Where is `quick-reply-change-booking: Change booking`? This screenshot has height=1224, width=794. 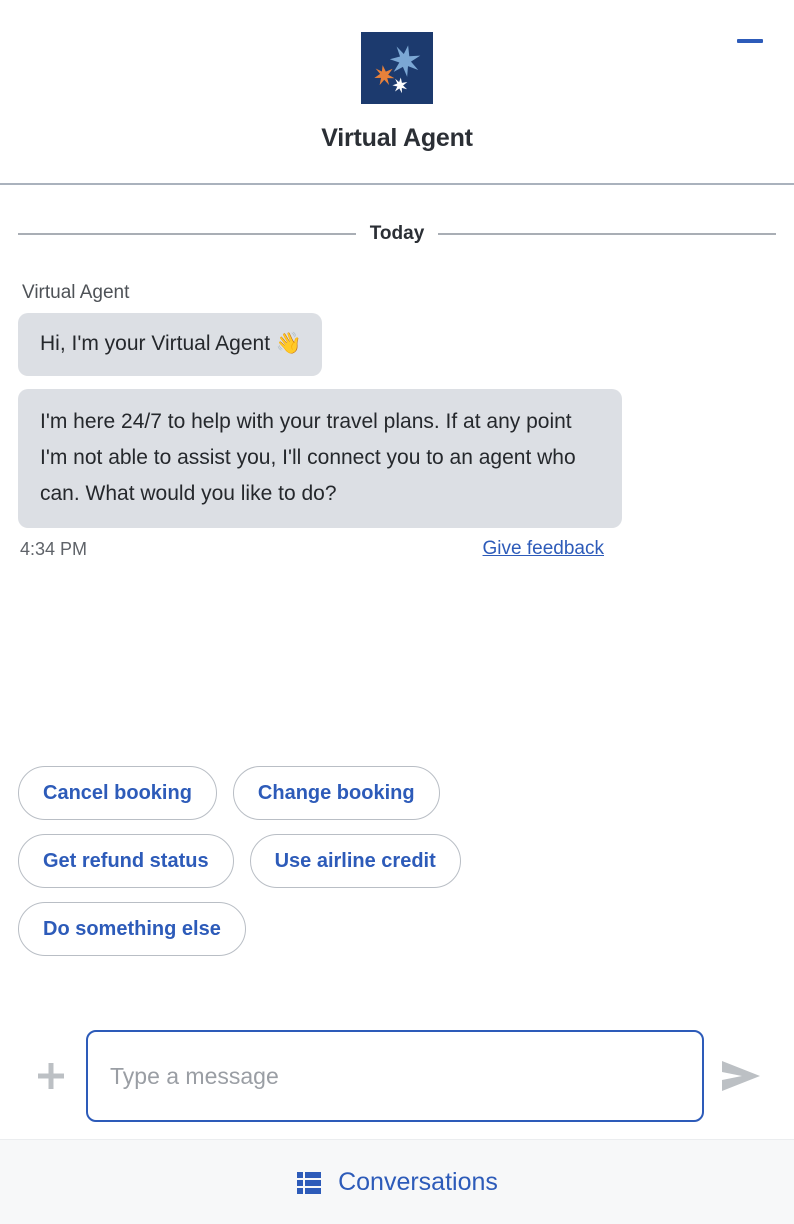 quick-reply-change-booking: Change booking is located at coordinates (336, 793).